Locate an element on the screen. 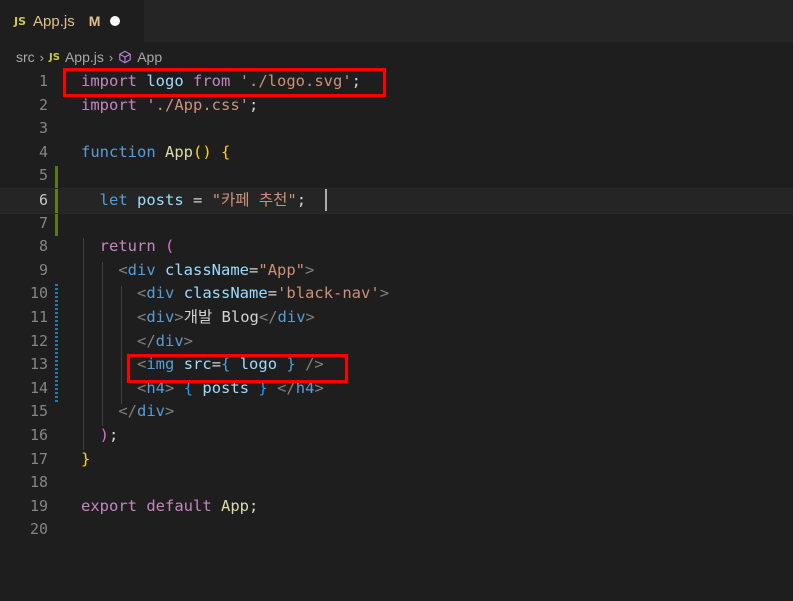 The image size is (793, 601). code-line-14: 14 <h4> { posts } </h4> is located at coordinates (396, 389).